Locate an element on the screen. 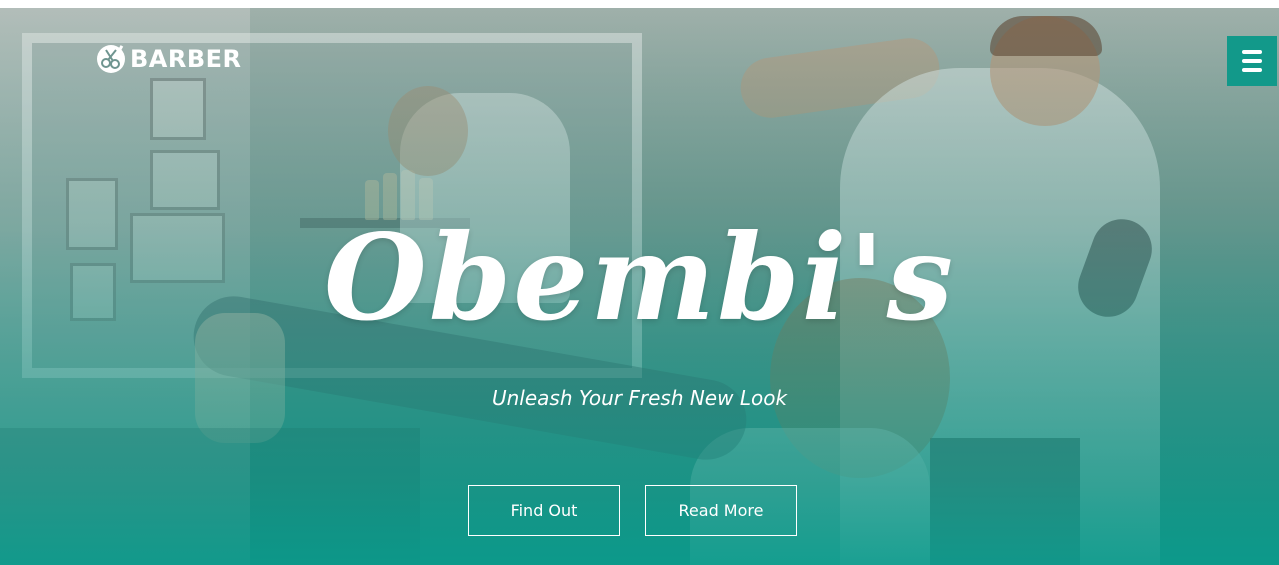 The width and height of the screenshot is (1279, 565). find-out-button: Find Out is located at coordinates (544, 510).